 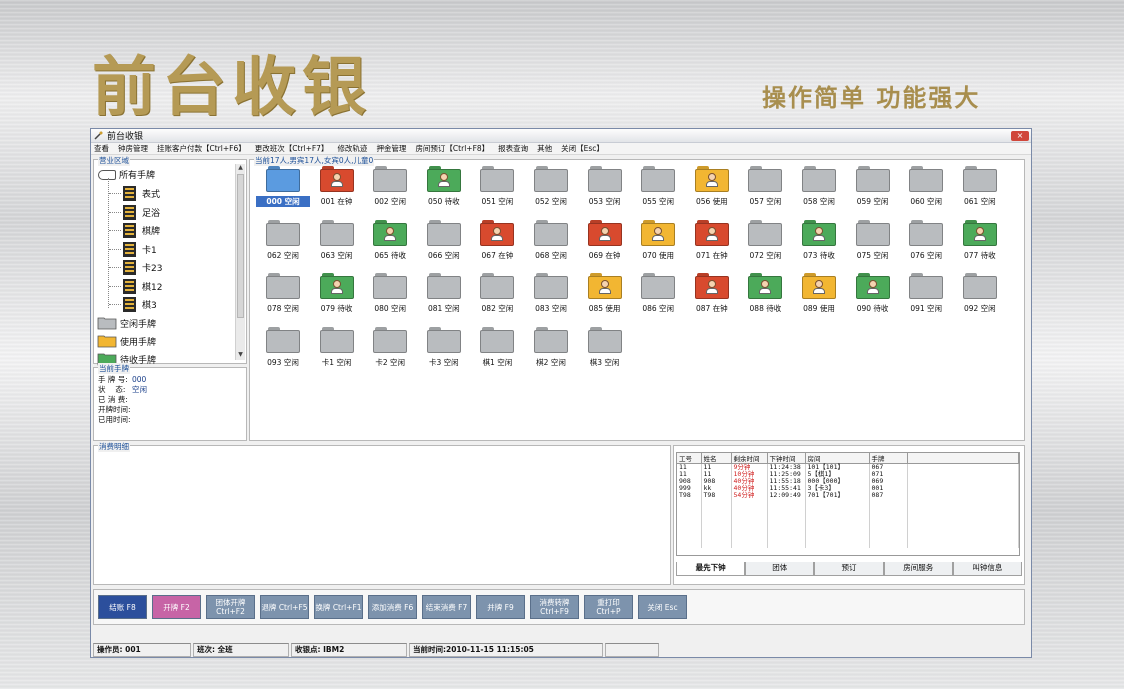 I want to click on action-button-8: 消费转牌 Ctrl+F9, so click(x=554, y=607).